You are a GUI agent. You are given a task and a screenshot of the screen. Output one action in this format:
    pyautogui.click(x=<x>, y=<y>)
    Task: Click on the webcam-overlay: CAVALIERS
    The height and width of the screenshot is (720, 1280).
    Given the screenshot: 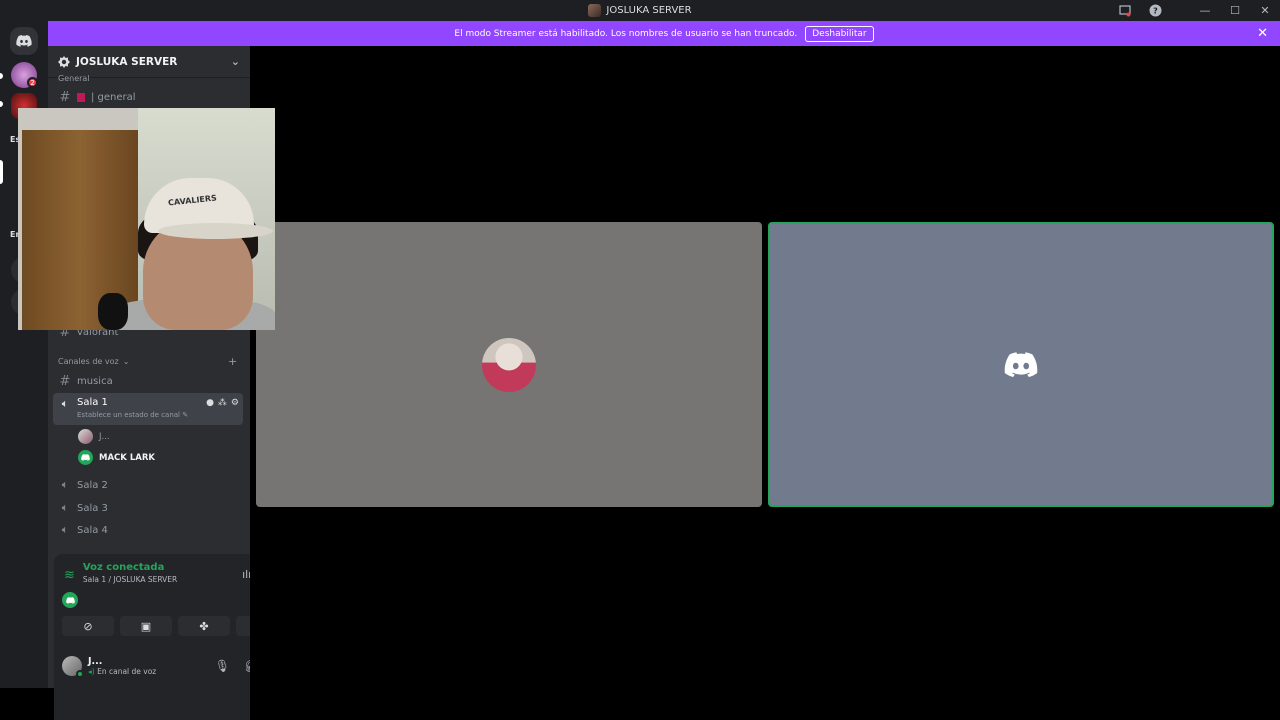 What is the action you would take?
    pyautogui.click(x=146, y=219)
    